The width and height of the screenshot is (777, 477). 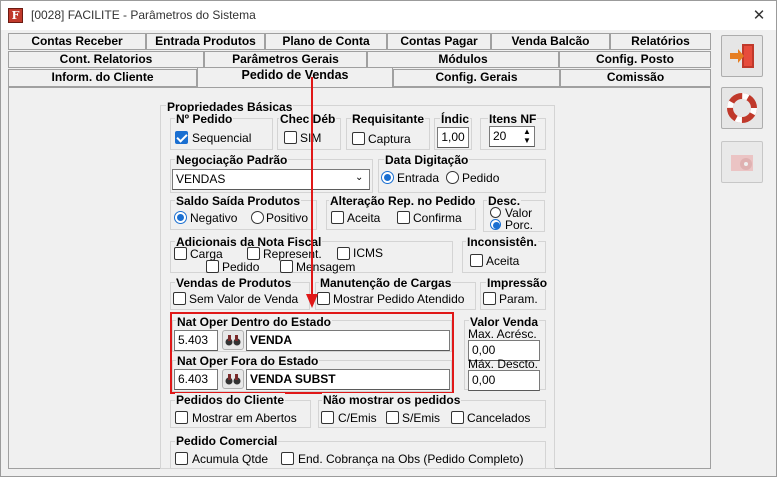 What do you see at coordinates (392, 417) in the screenshot?
I see `s-emis-checkbox` at bounding box center [392, 417].